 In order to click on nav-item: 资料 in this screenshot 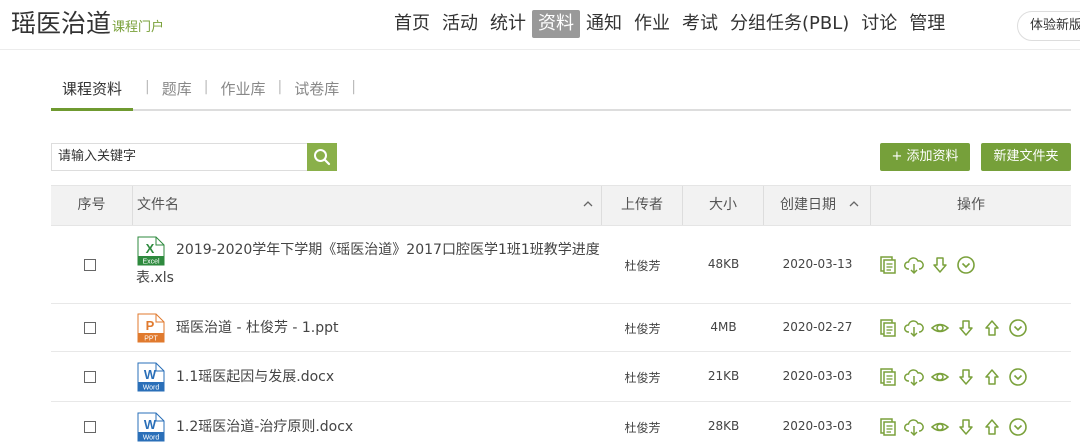, I will do `click(556, 24)`.